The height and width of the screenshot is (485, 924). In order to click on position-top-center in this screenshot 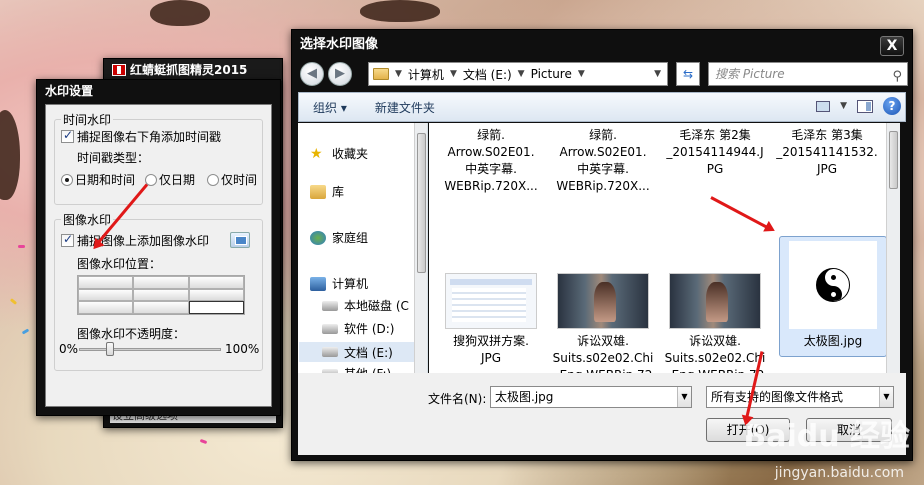, I will do `click(161, 282)`.